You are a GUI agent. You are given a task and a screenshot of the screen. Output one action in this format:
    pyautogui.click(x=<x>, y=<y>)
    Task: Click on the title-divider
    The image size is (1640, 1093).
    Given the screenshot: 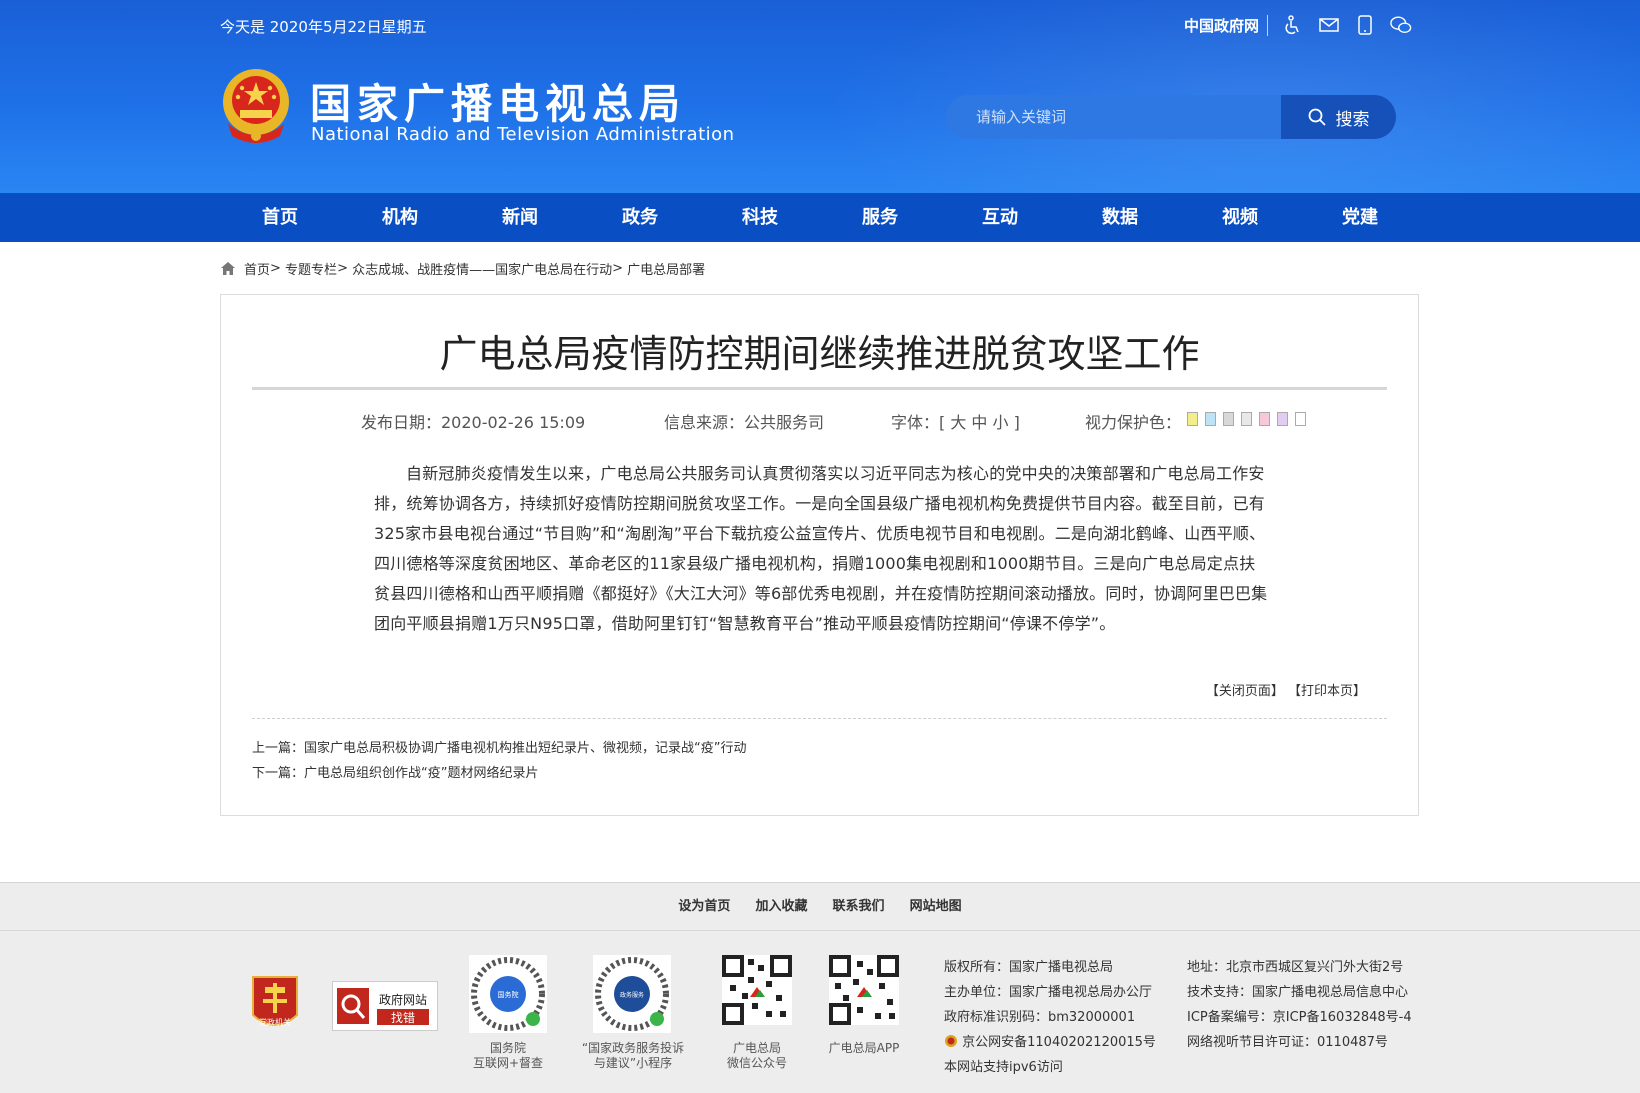 What is the action you would take?
    pyautogui.click(x=819, y=388)
    